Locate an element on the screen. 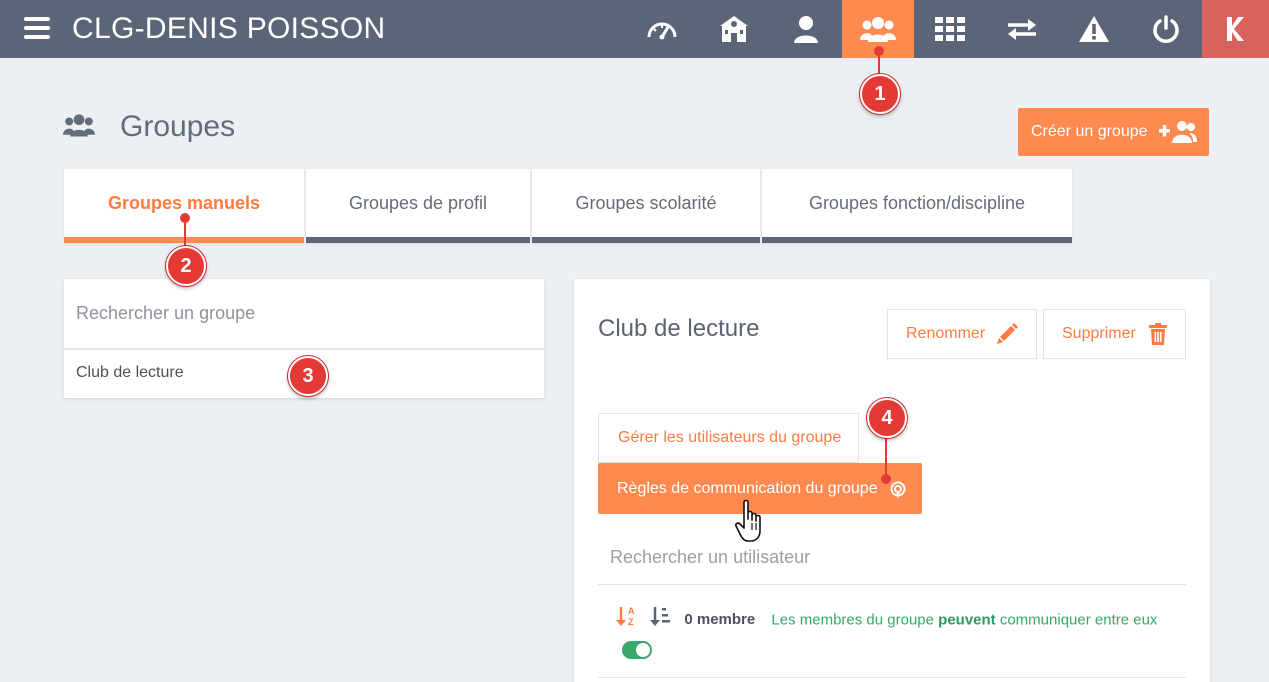 This screenshot has height=682, width=1269. marker-line is located at coordinates (886, 456).